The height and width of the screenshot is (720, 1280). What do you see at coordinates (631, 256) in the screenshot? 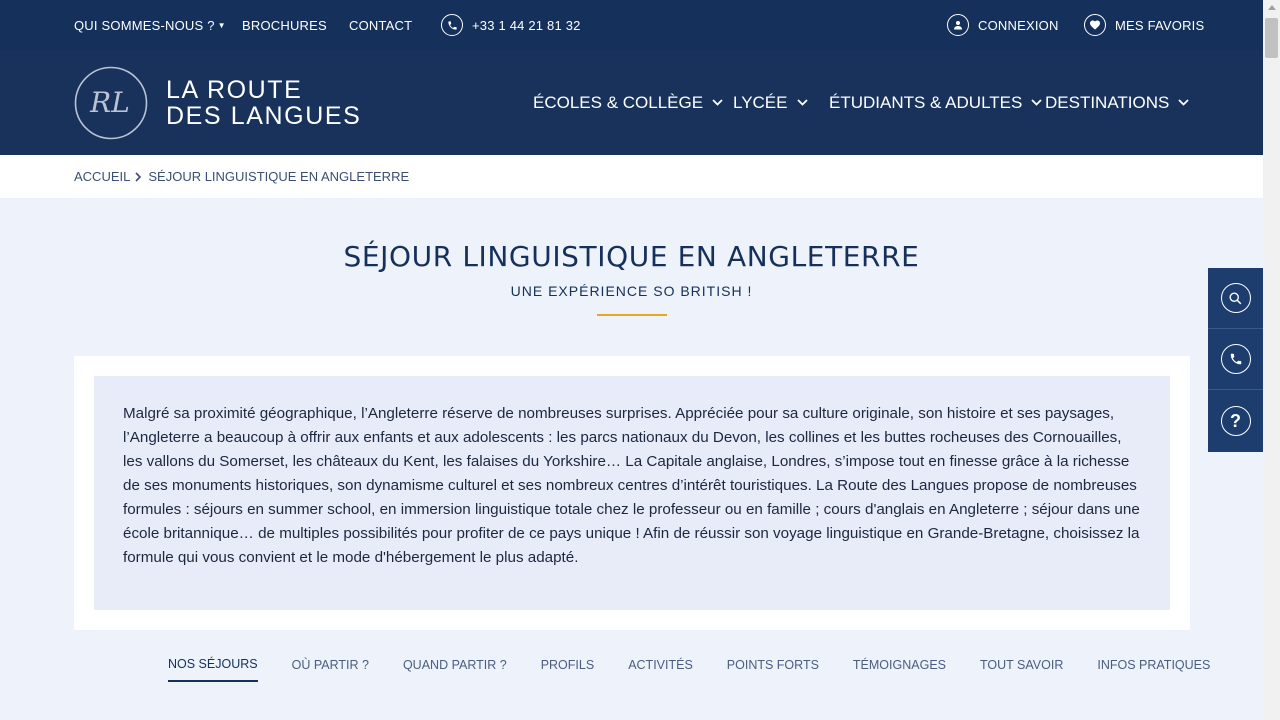
I see `page-title: SÉJOUR LINGUISTIQUE EN ANGLETERRE` at bounding box center [631, 256].